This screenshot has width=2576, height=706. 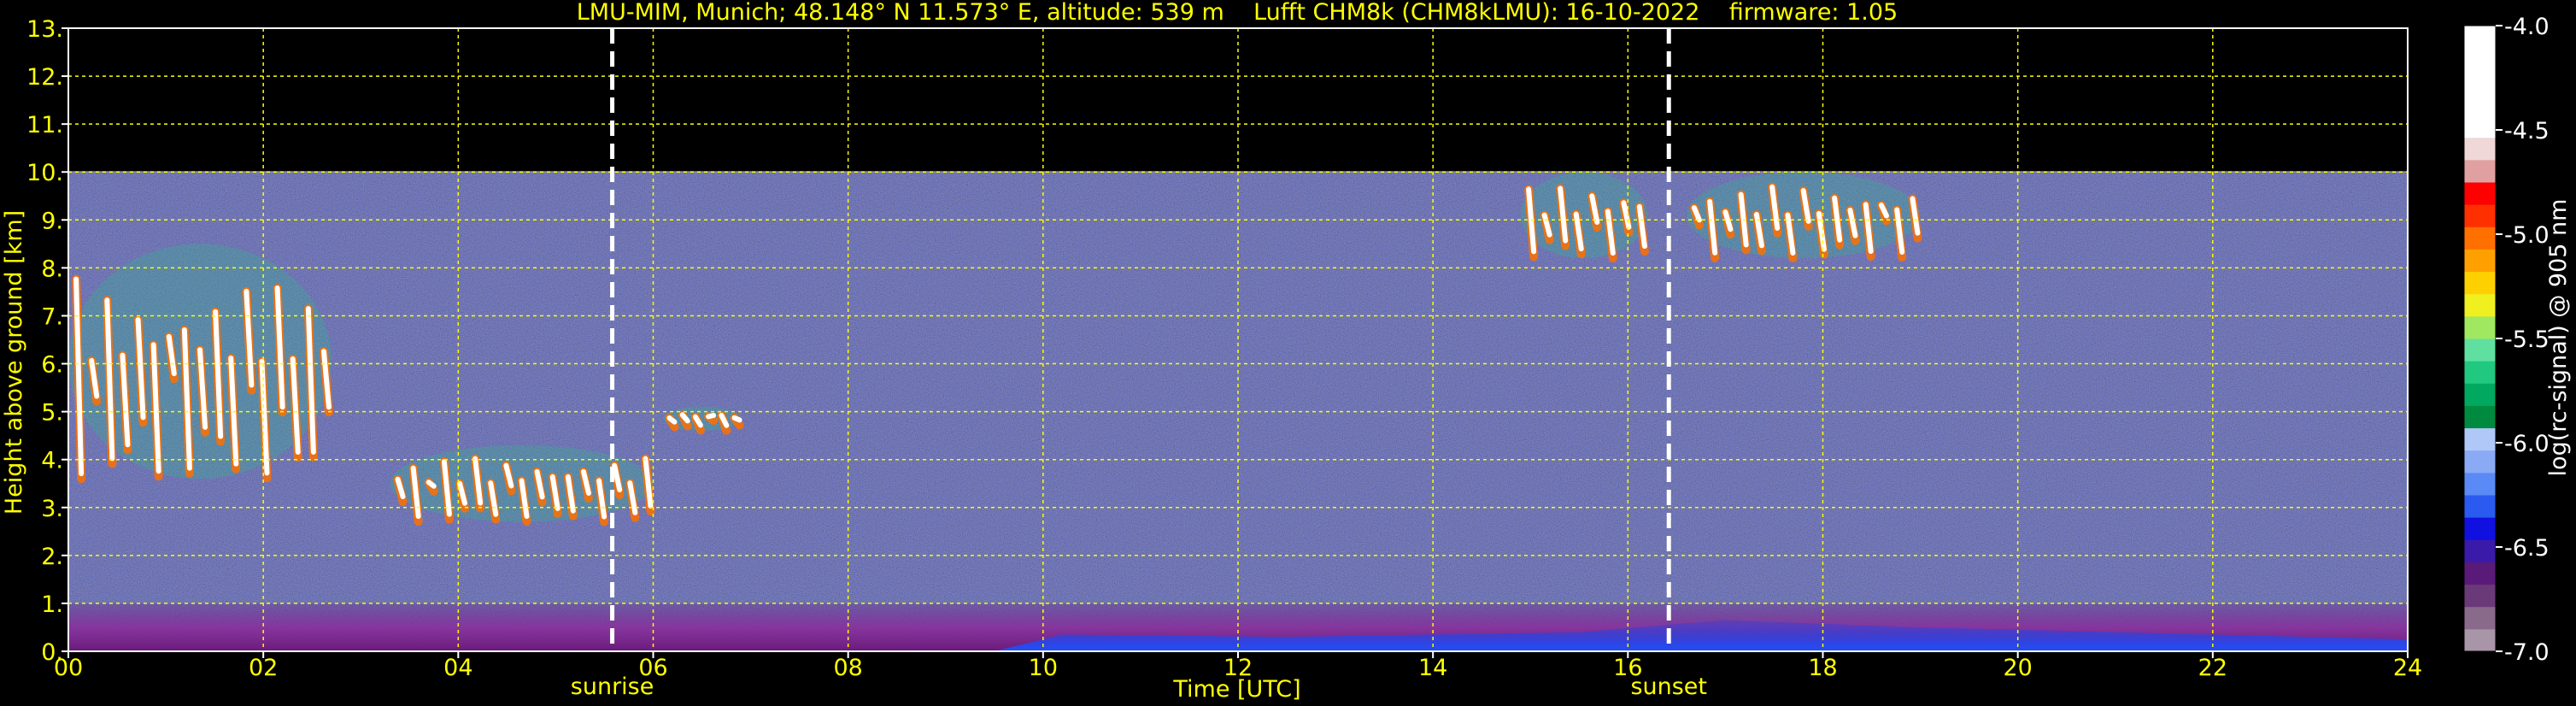 What do you see at coordinates (52, 557) in the screenshot?
I see `y-tick-label: 2.` at bounding box center [52, 557].